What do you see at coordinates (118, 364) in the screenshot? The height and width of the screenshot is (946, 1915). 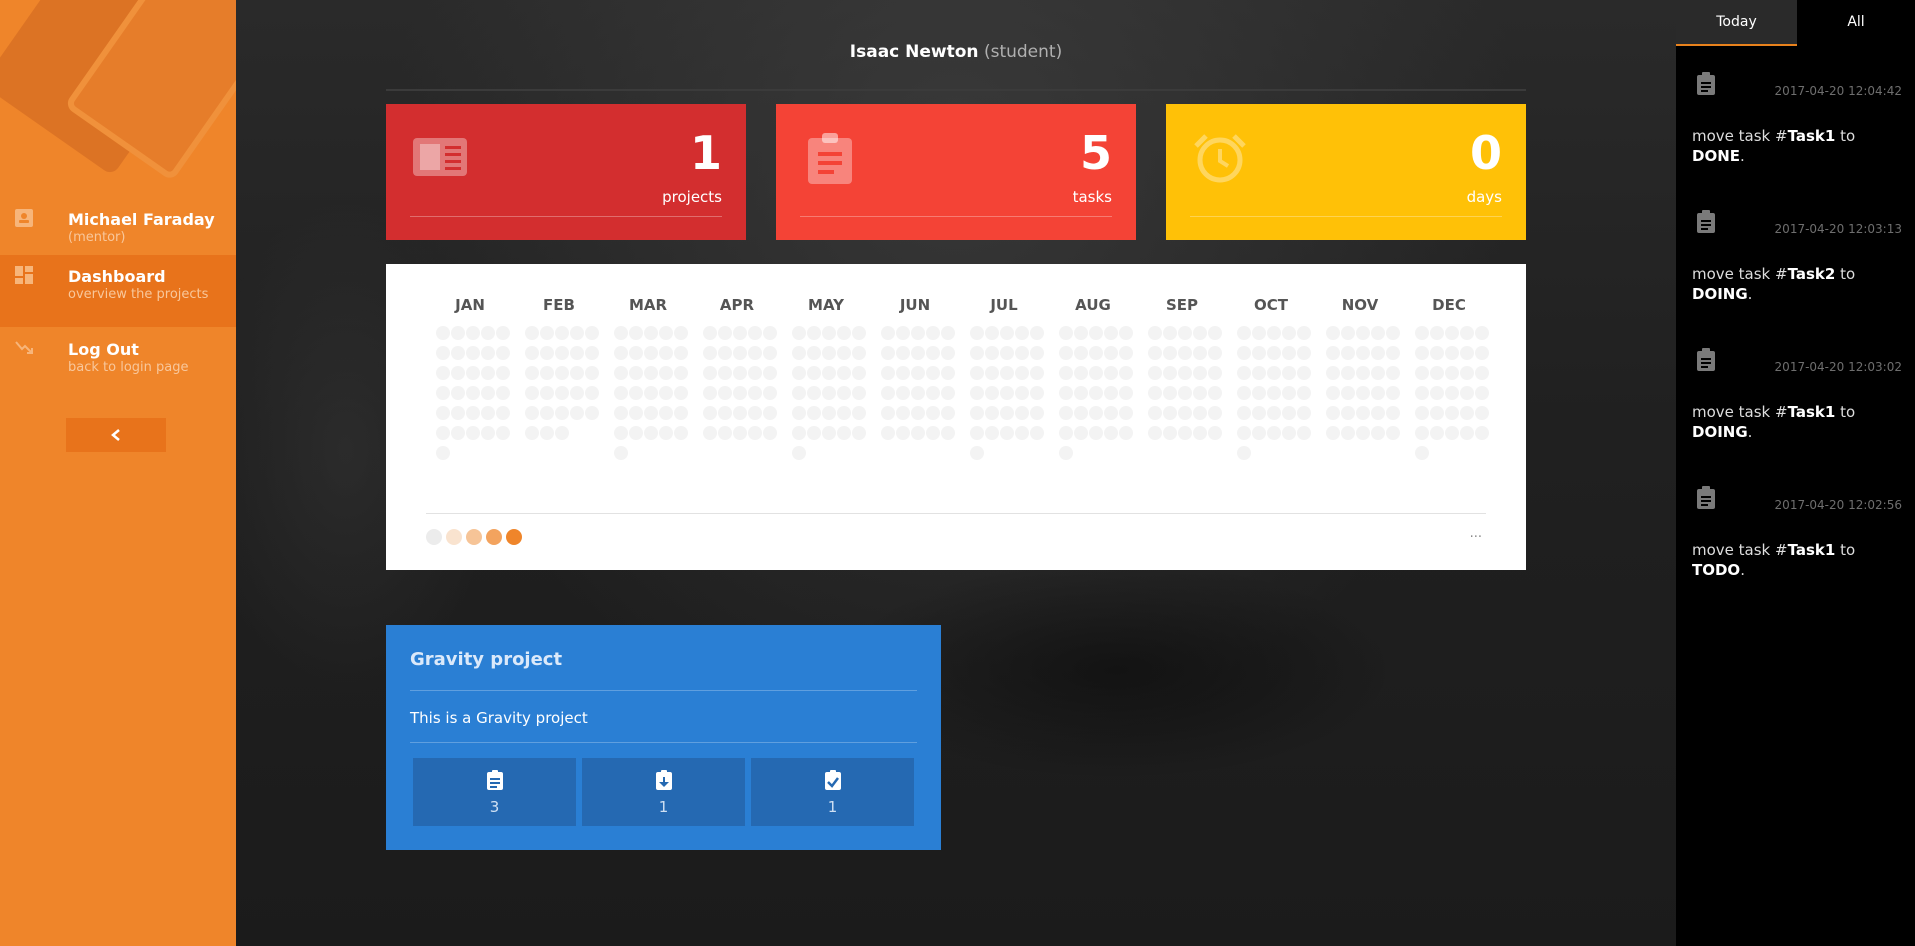 I see `sidebar-item-logout: Log Out back to login page` at bounding box center [118, 364].